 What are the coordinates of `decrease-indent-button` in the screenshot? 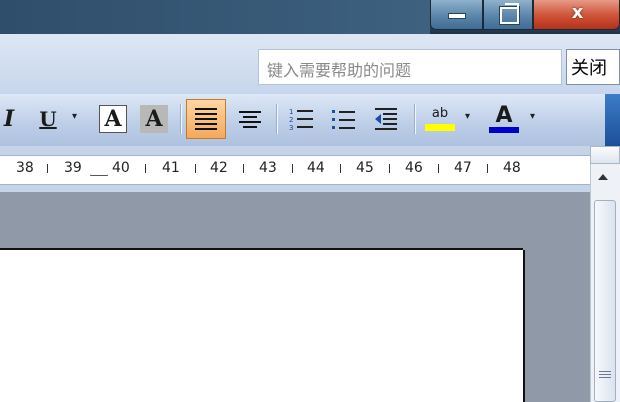 It's located at (386, 119).